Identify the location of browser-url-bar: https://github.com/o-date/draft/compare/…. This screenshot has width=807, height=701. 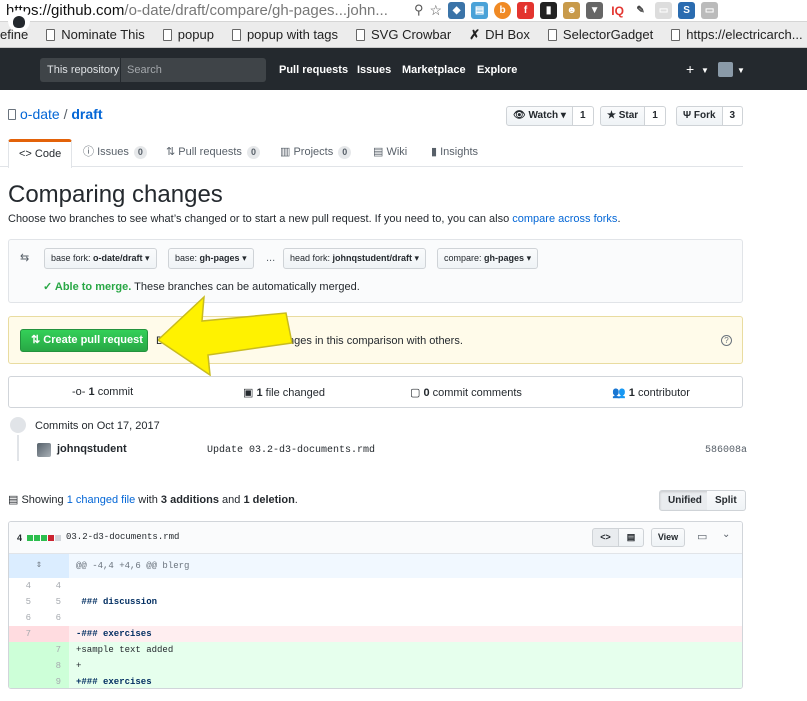
(403, 11).